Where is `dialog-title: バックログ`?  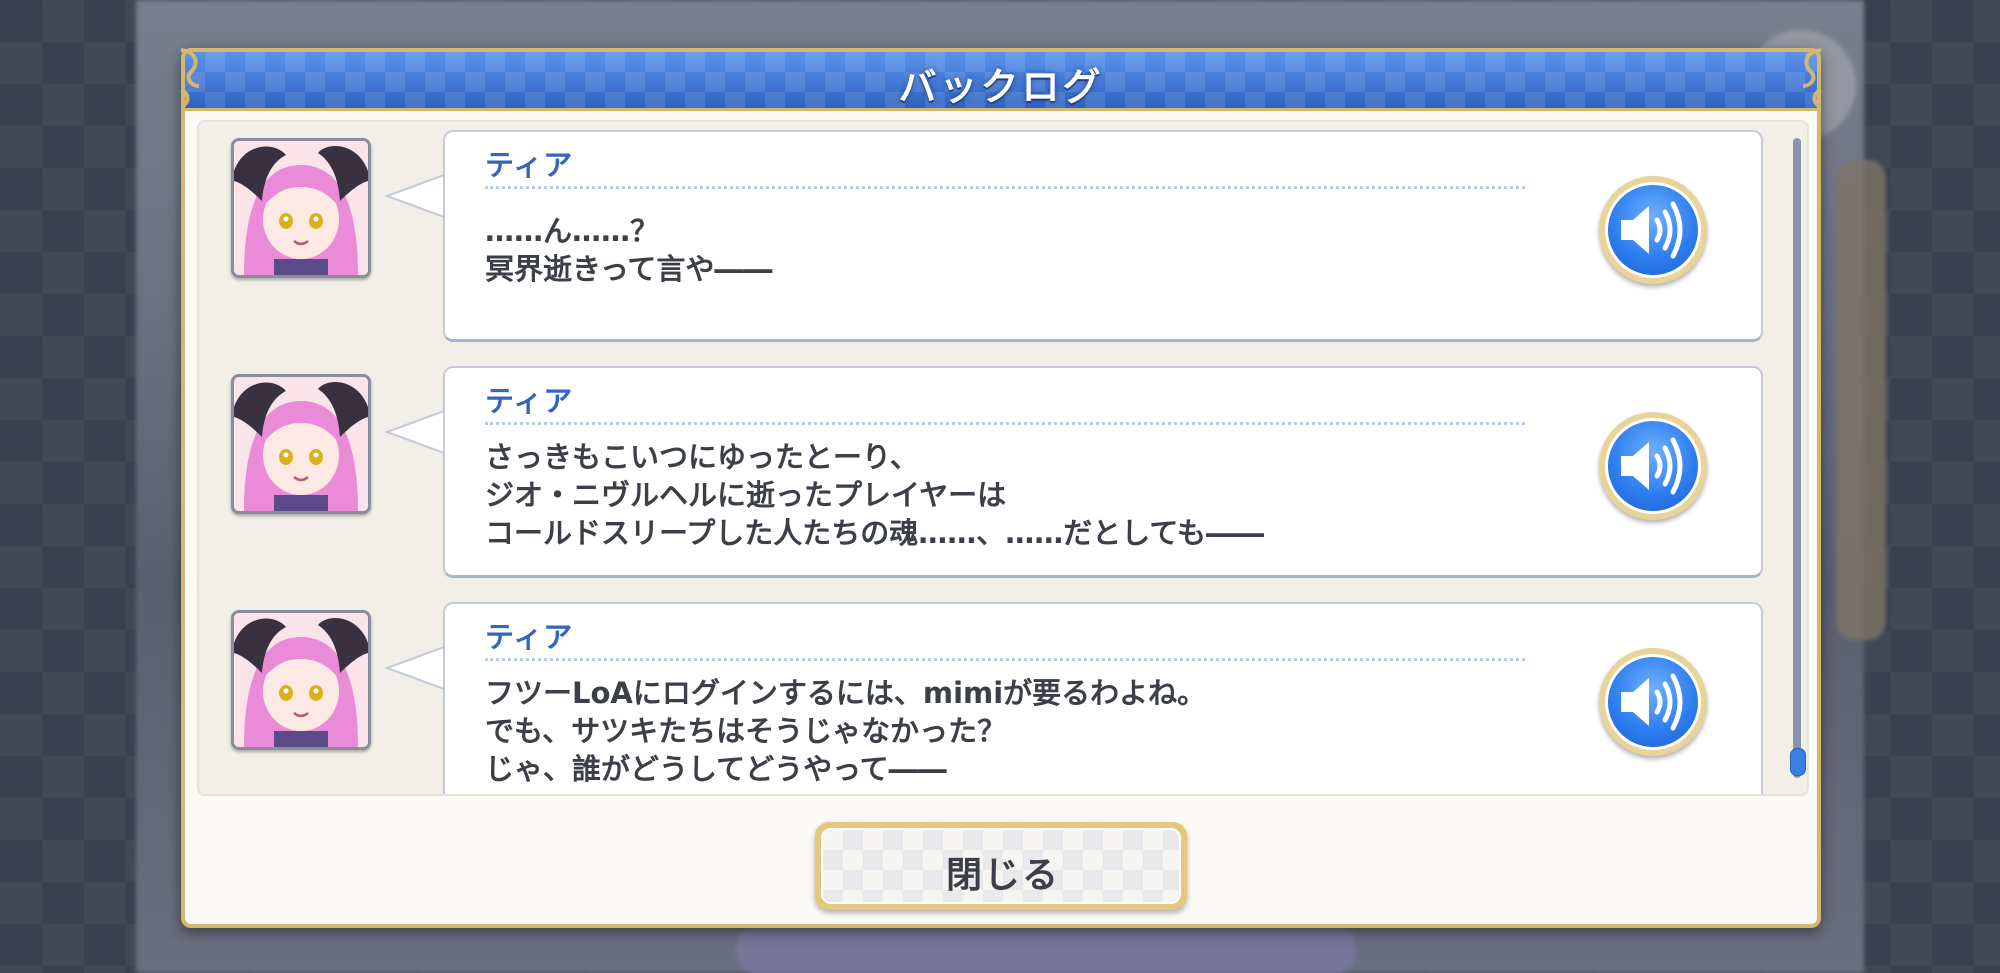
dialog-title: バックログ is located at coordinates (1001, 87).